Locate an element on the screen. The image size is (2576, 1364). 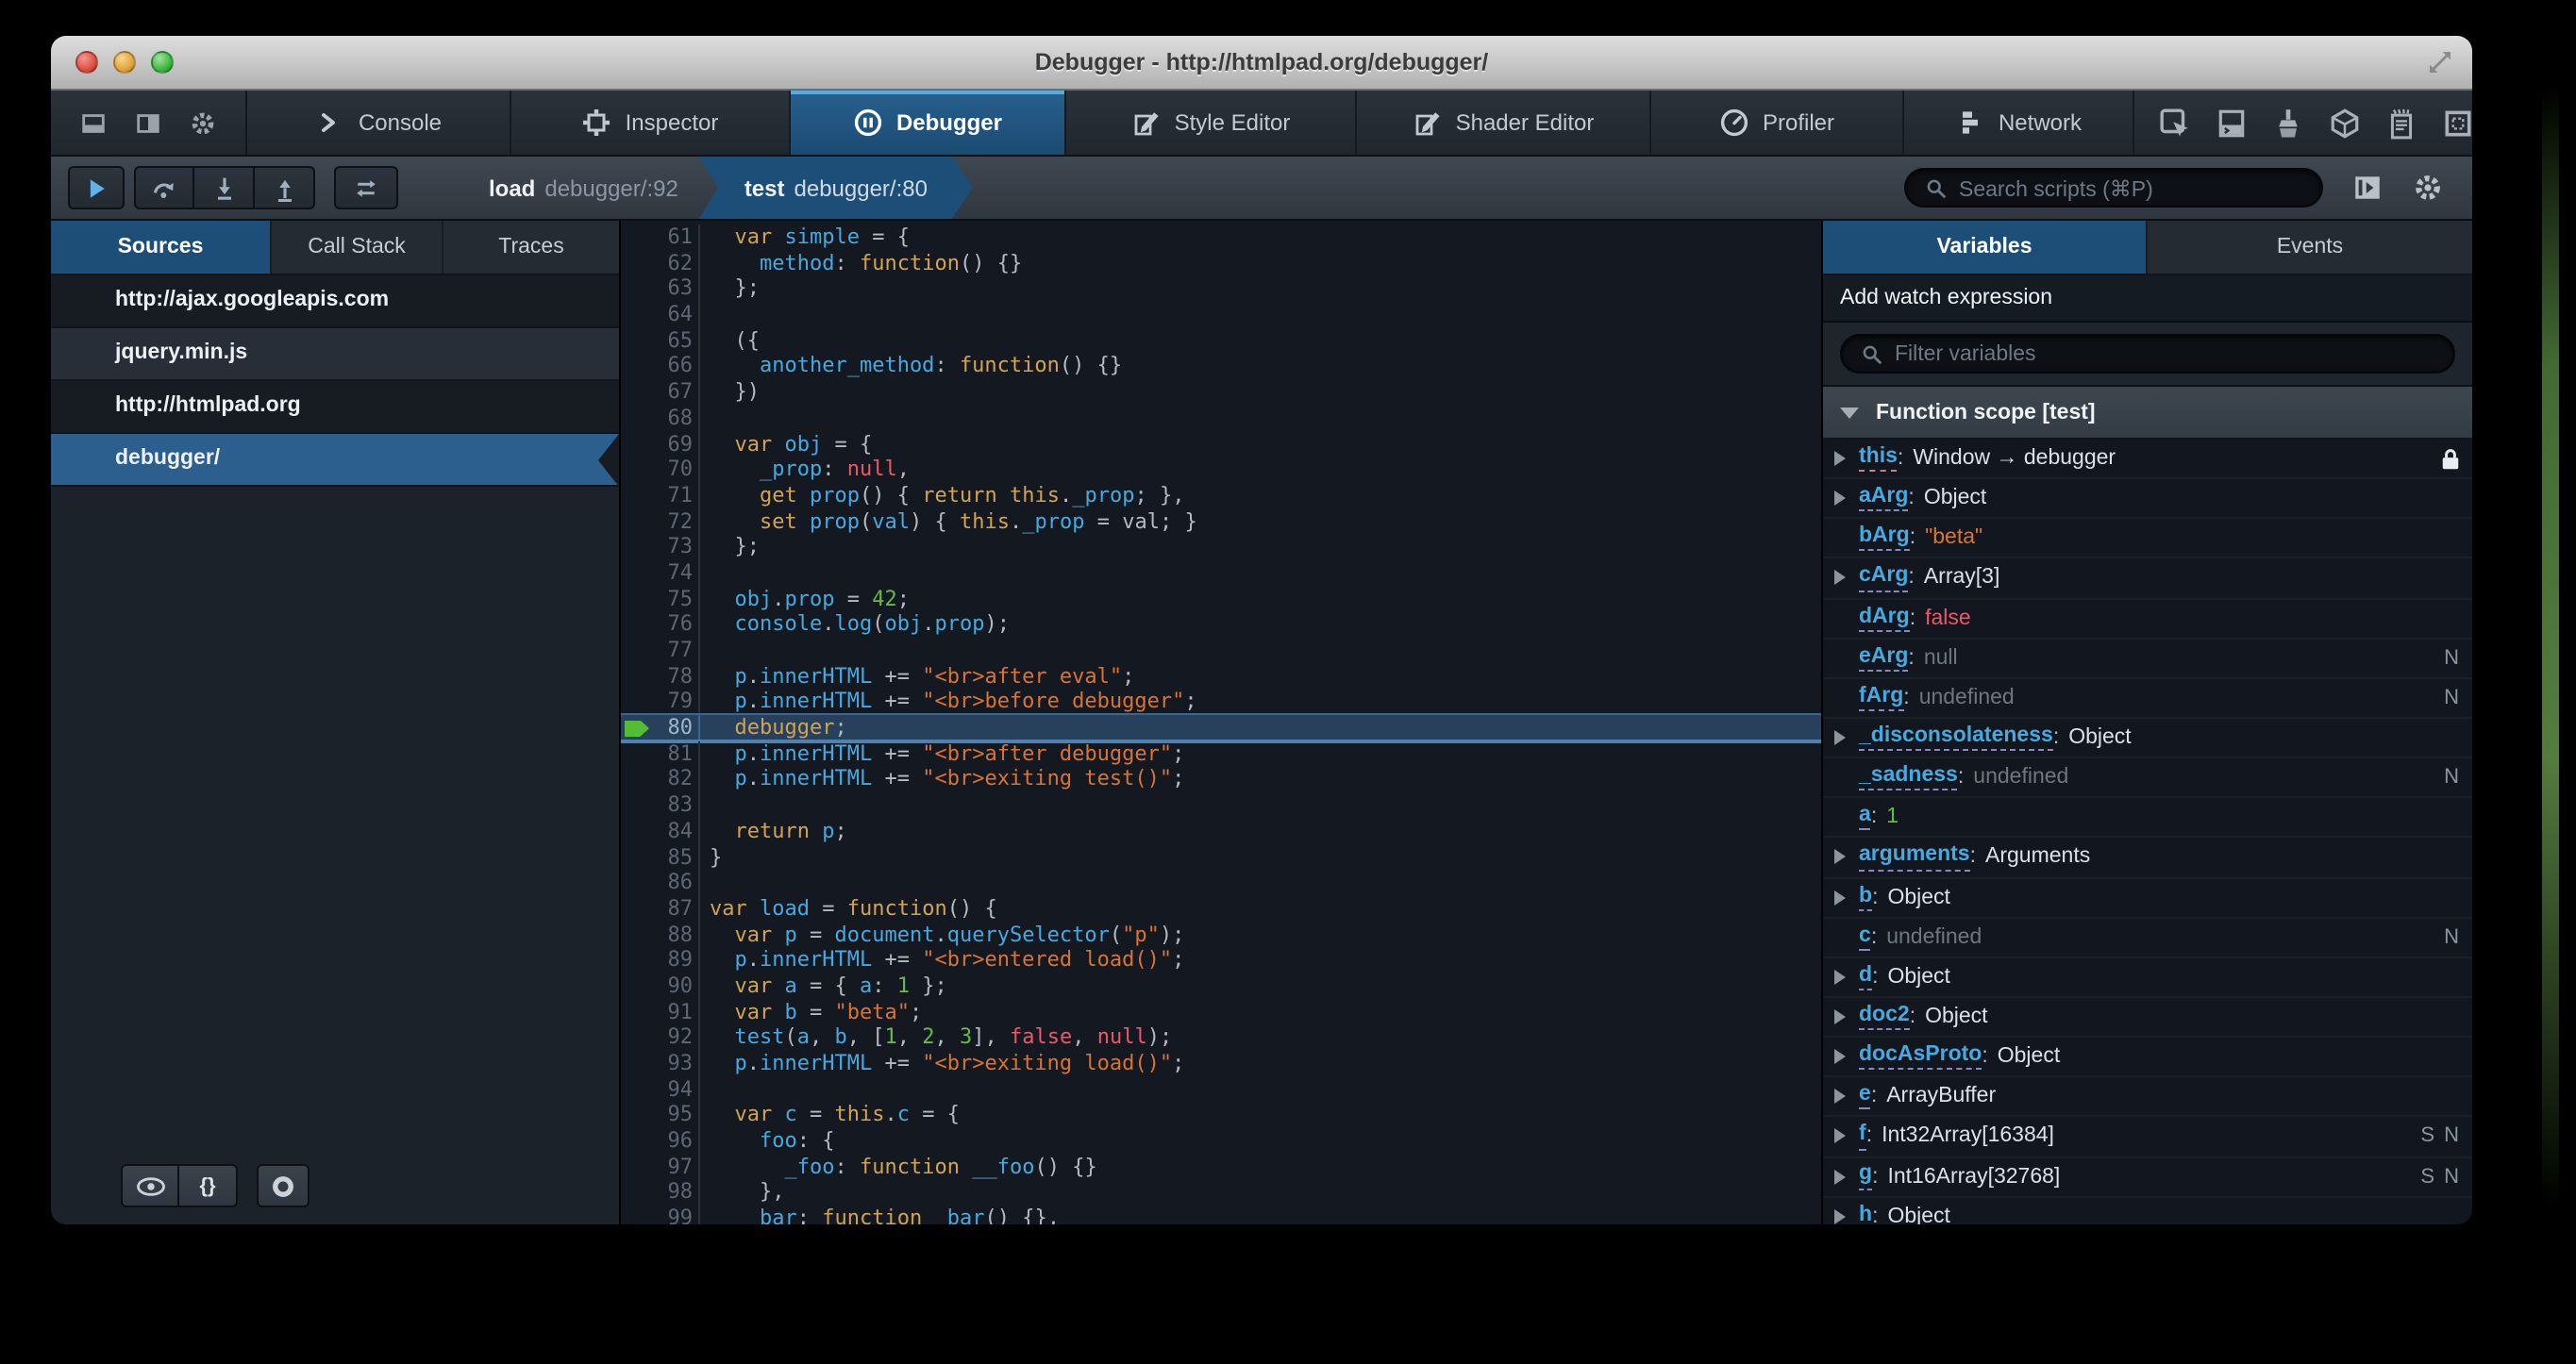
line-number: 71 is located at coordinates (660, 495).